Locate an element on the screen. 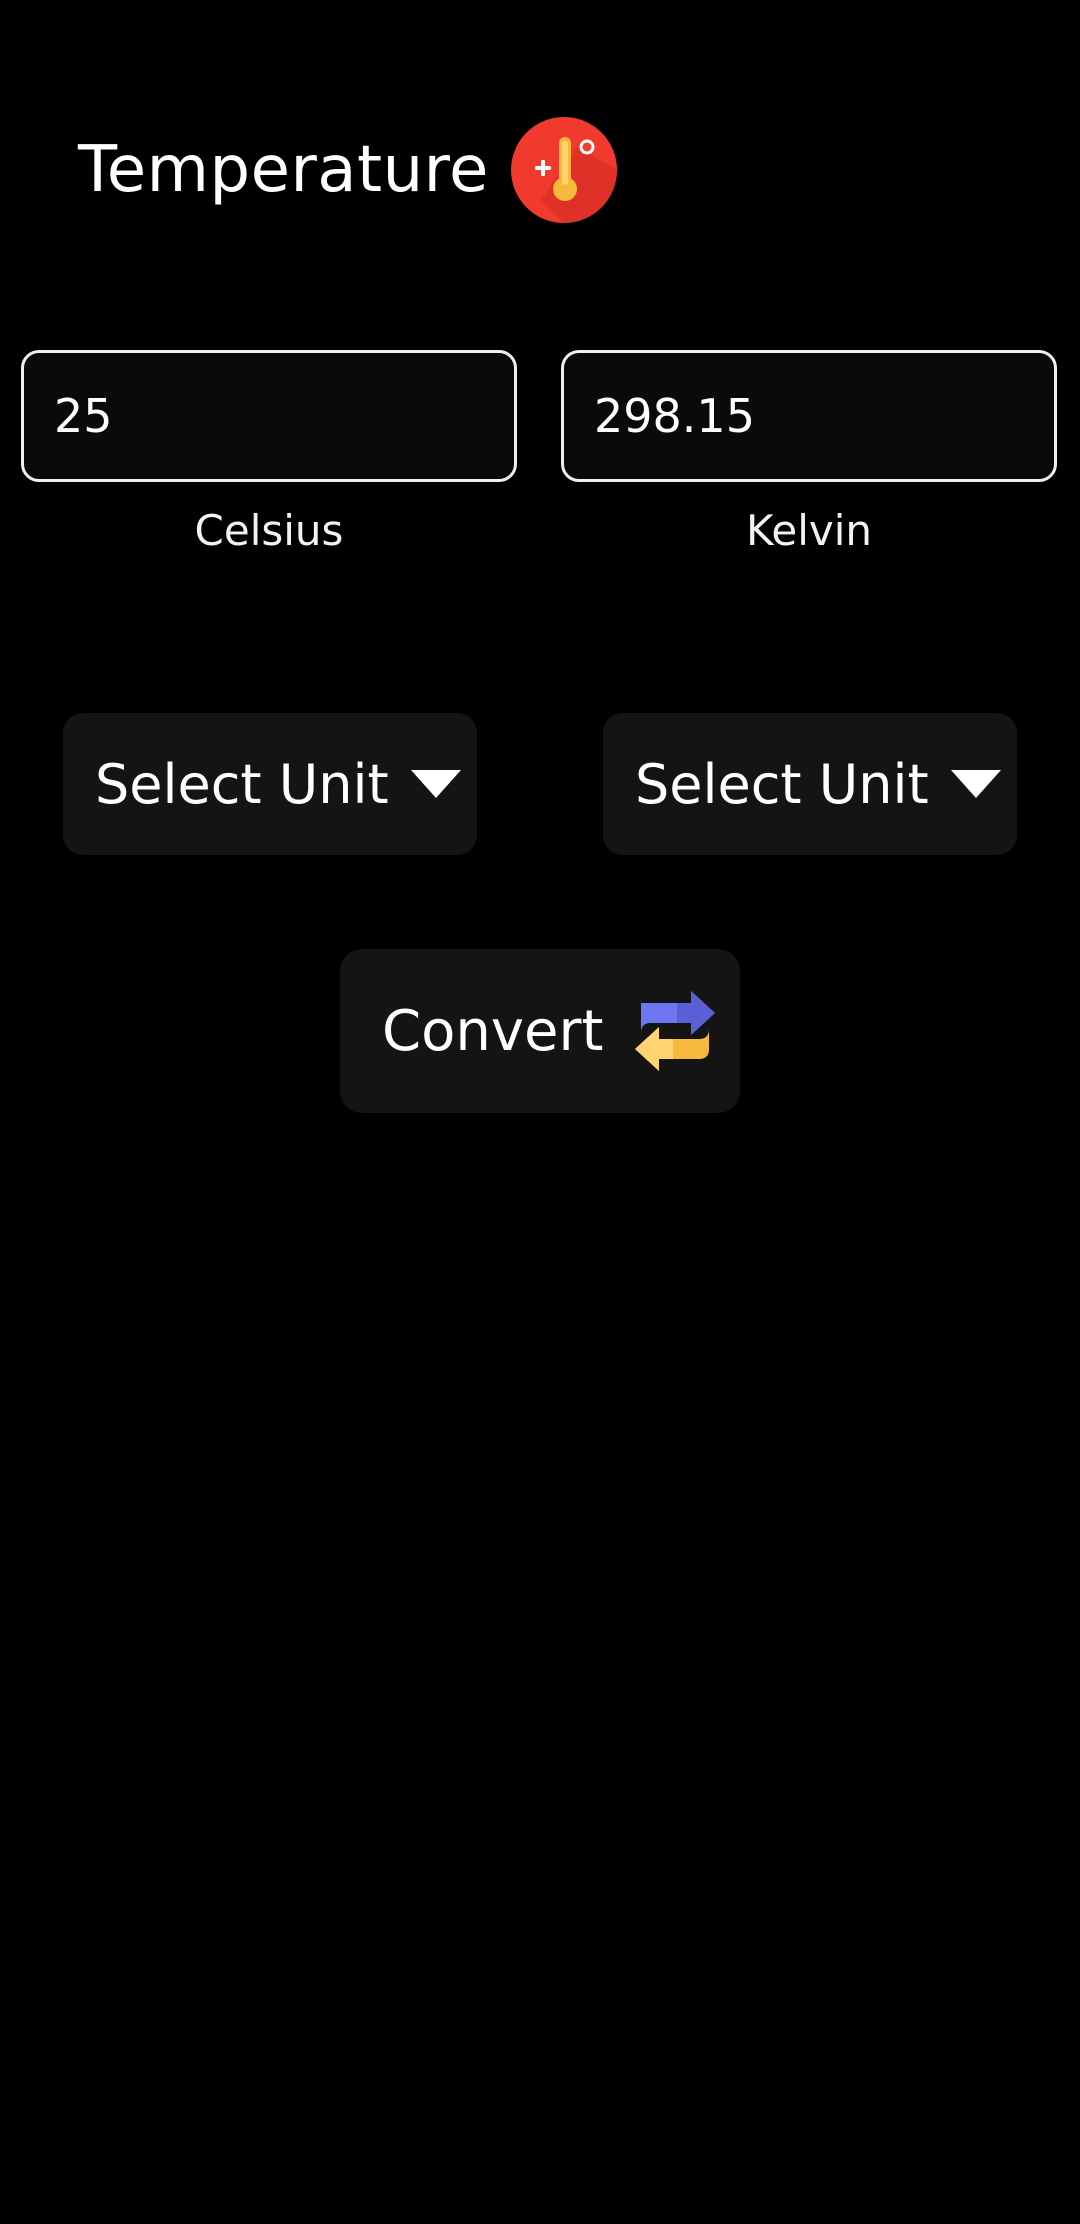 This screenshot has height=2224, width=1080. thermometer-icon is located at coordinates (563, 170).